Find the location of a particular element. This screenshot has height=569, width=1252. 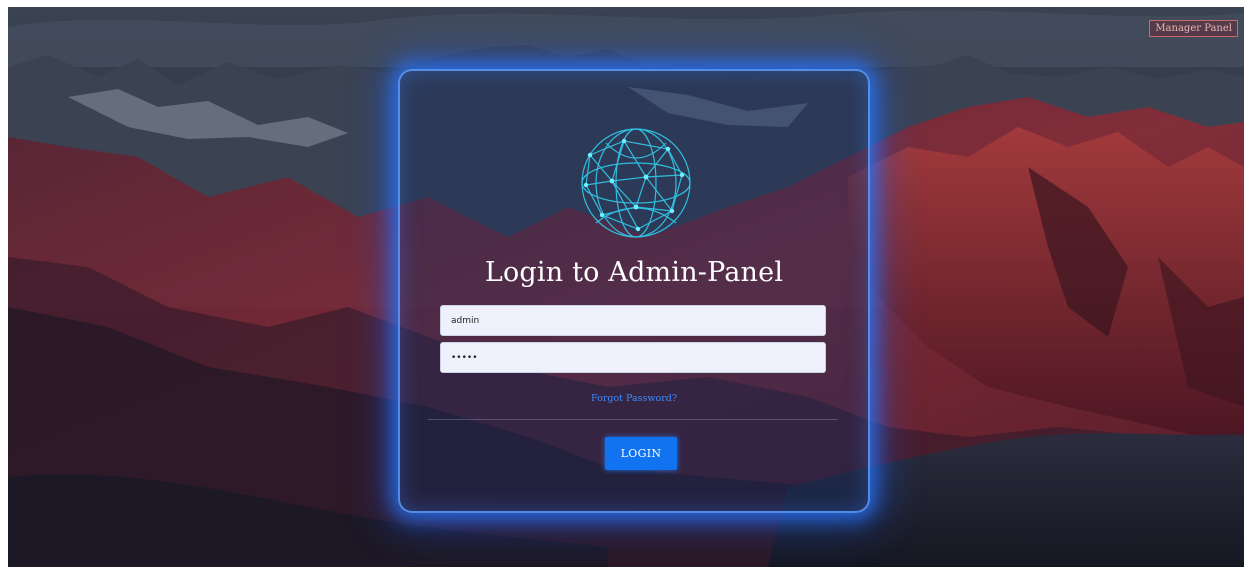

login-button: LOGIN is located at coordinates (641, 453).